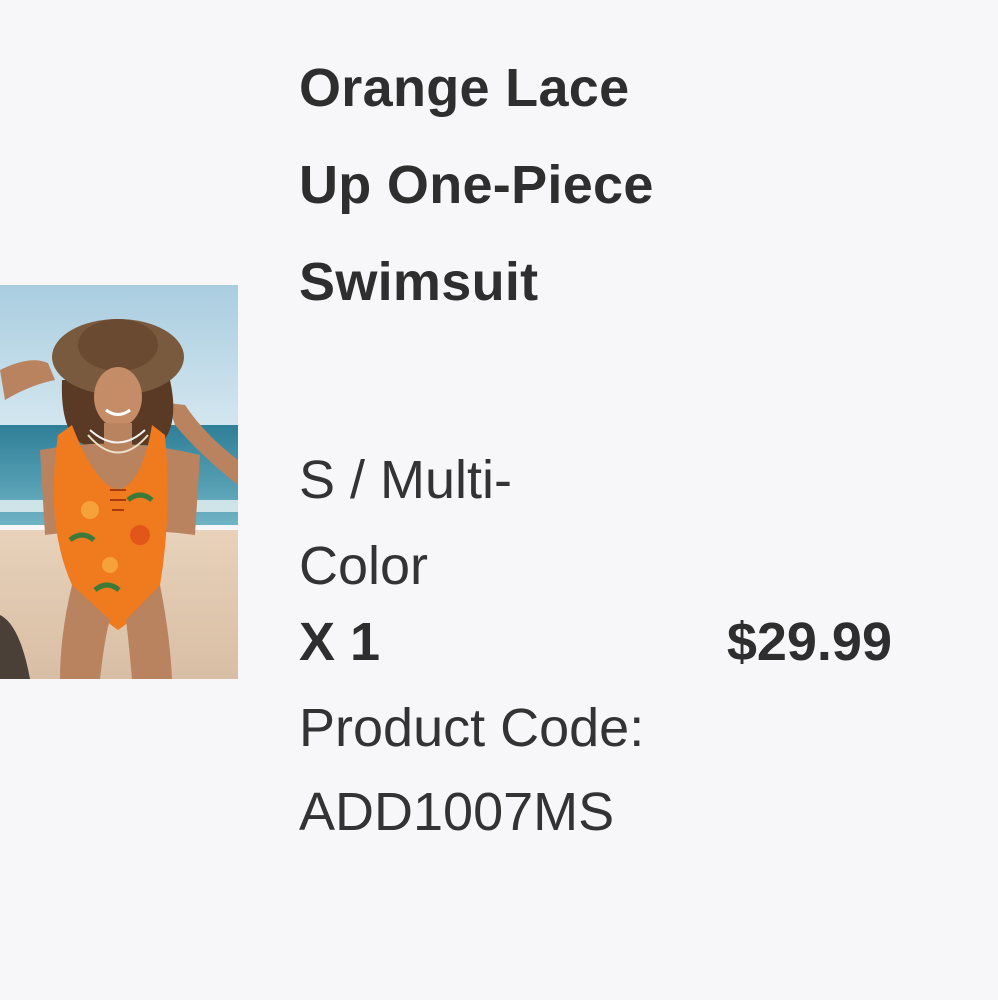 This screenshot has height=1000, width=998. Describe the element at coordinates (509, 770) in the screenshot. I see `product-code: Product Code: ADD1007MS` at that location.